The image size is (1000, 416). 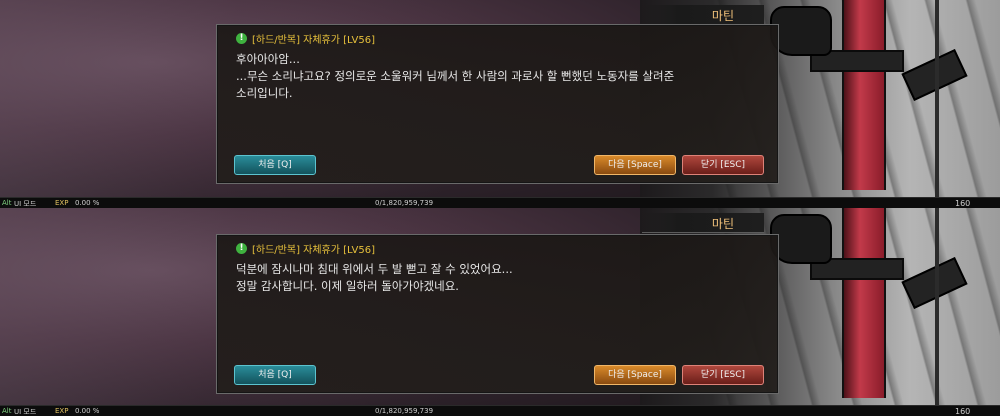 What do you see at coordinates (347, 286) in the screenshot?
I see `dialogue-line: 정말 감사합니다. 이제 일하러 돌아가야겠네요.` at bounding box center [347, 286].